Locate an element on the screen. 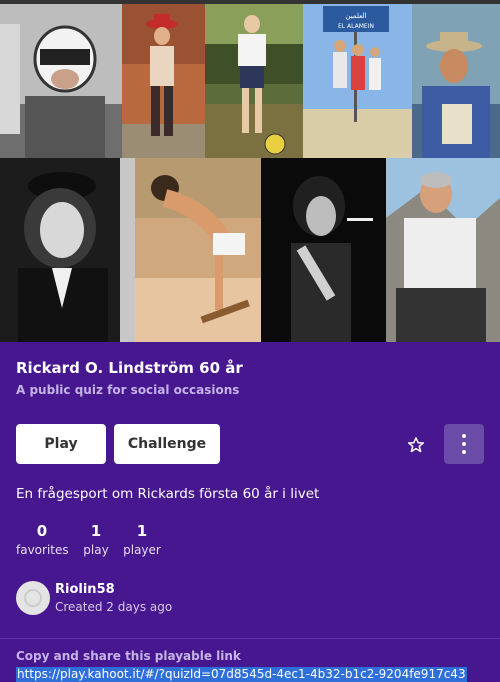  photo-cowboy-child is located at coordinates (163, 81).